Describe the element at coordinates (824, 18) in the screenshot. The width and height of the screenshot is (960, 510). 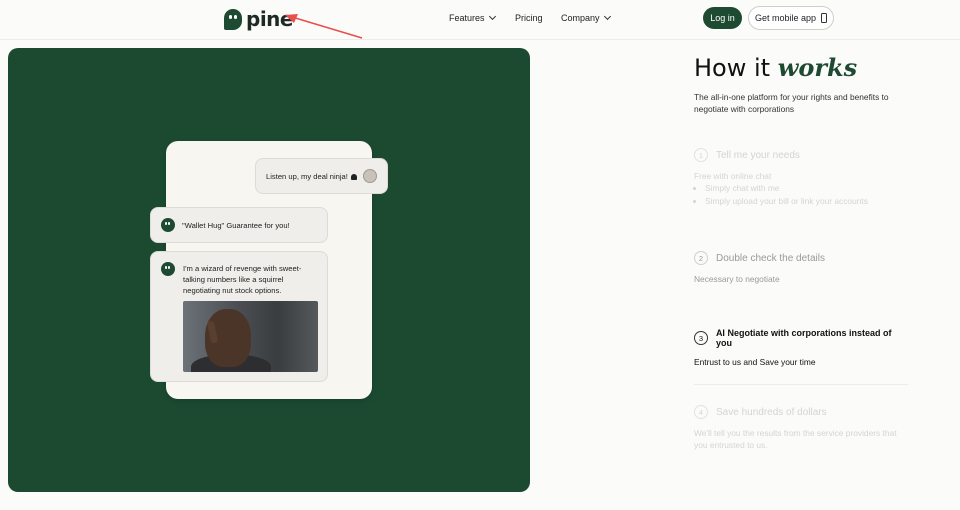
I see `phone-icon` at that location.